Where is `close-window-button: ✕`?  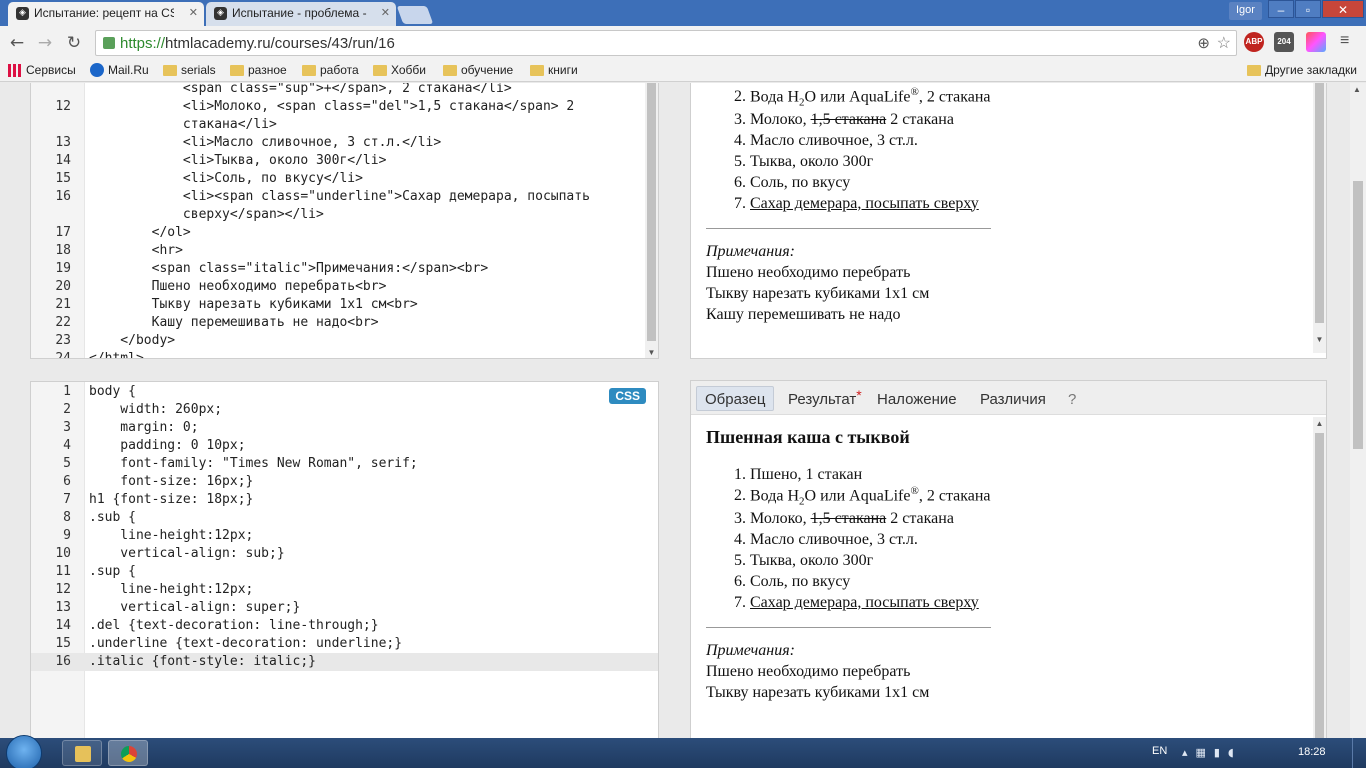 close-window-button: ✕ is located at coordinates (1343, 9).